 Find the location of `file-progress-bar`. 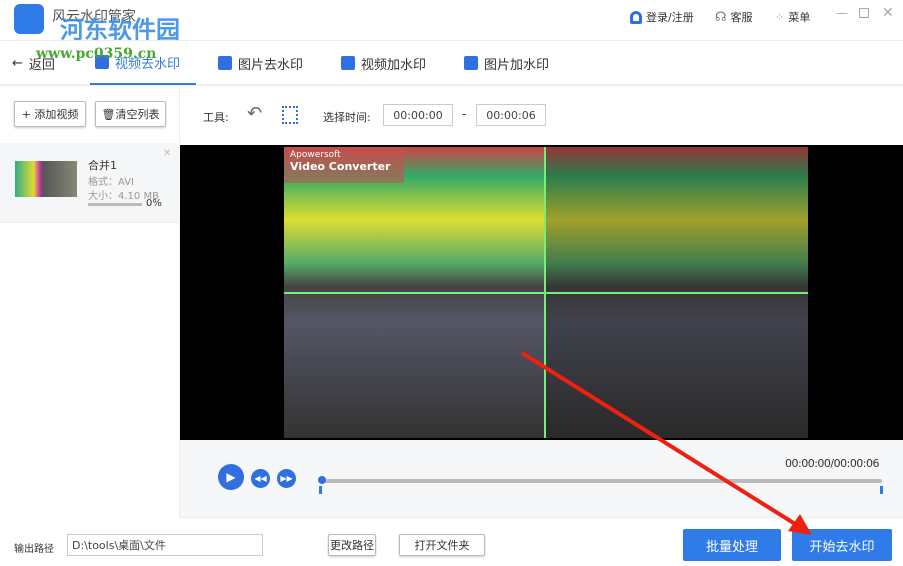

file-progress-bar is located at coordinates (115, 204).